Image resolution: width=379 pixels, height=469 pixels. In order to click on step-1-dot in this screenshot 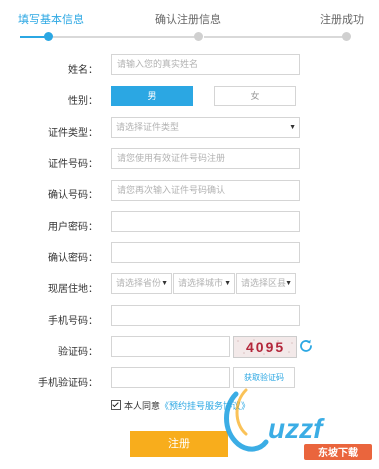, I will do `click(48, 36)`.